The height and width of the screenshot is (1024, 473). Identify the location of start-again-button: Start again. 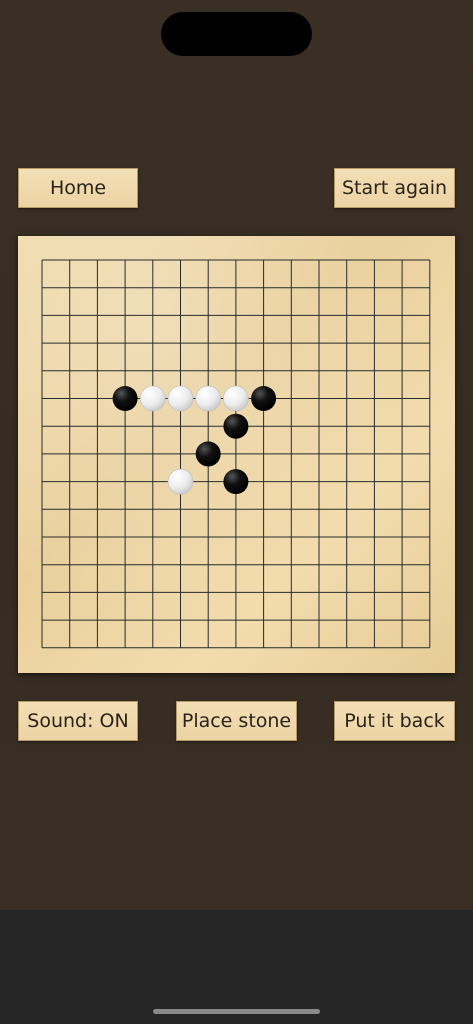
(394, 188).